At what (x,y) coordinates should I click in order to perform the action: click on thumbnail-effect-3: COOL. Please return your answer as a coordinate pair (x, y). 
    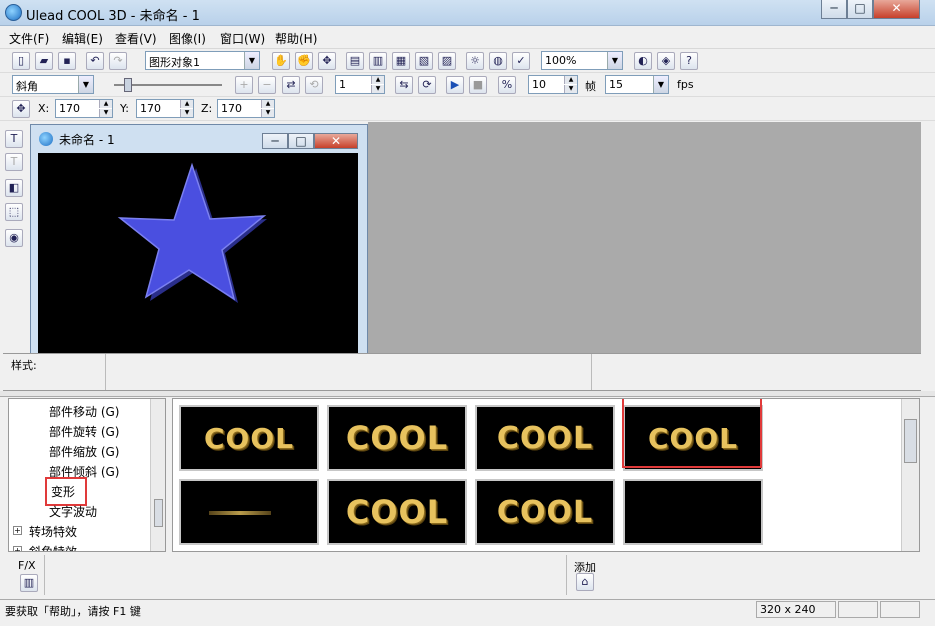
    Looking at the image, I should click on (545, 438).